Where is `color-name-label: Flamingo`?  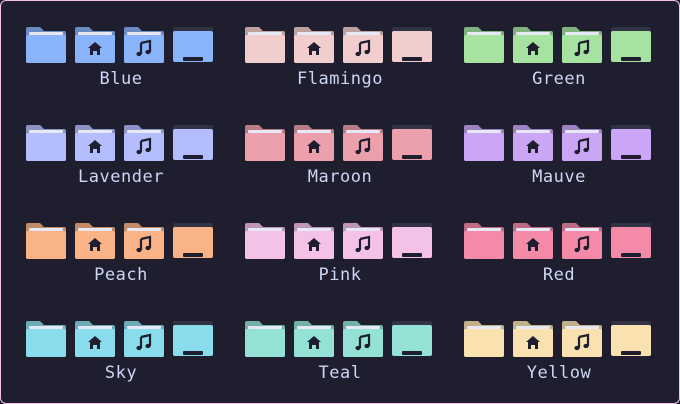 color-name-label: Flamingo is located at coordinates (340, 79).